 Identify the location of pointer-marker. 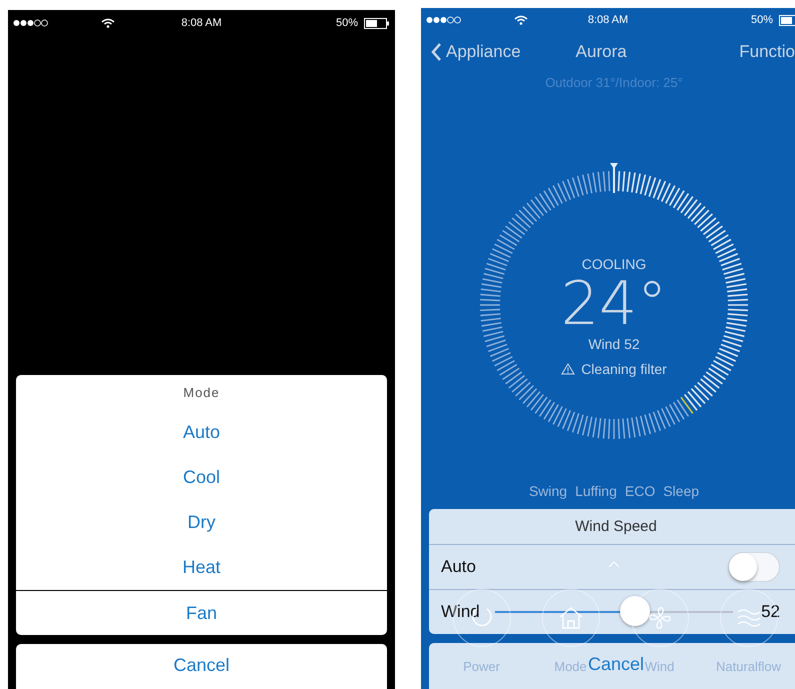
(614, 178).